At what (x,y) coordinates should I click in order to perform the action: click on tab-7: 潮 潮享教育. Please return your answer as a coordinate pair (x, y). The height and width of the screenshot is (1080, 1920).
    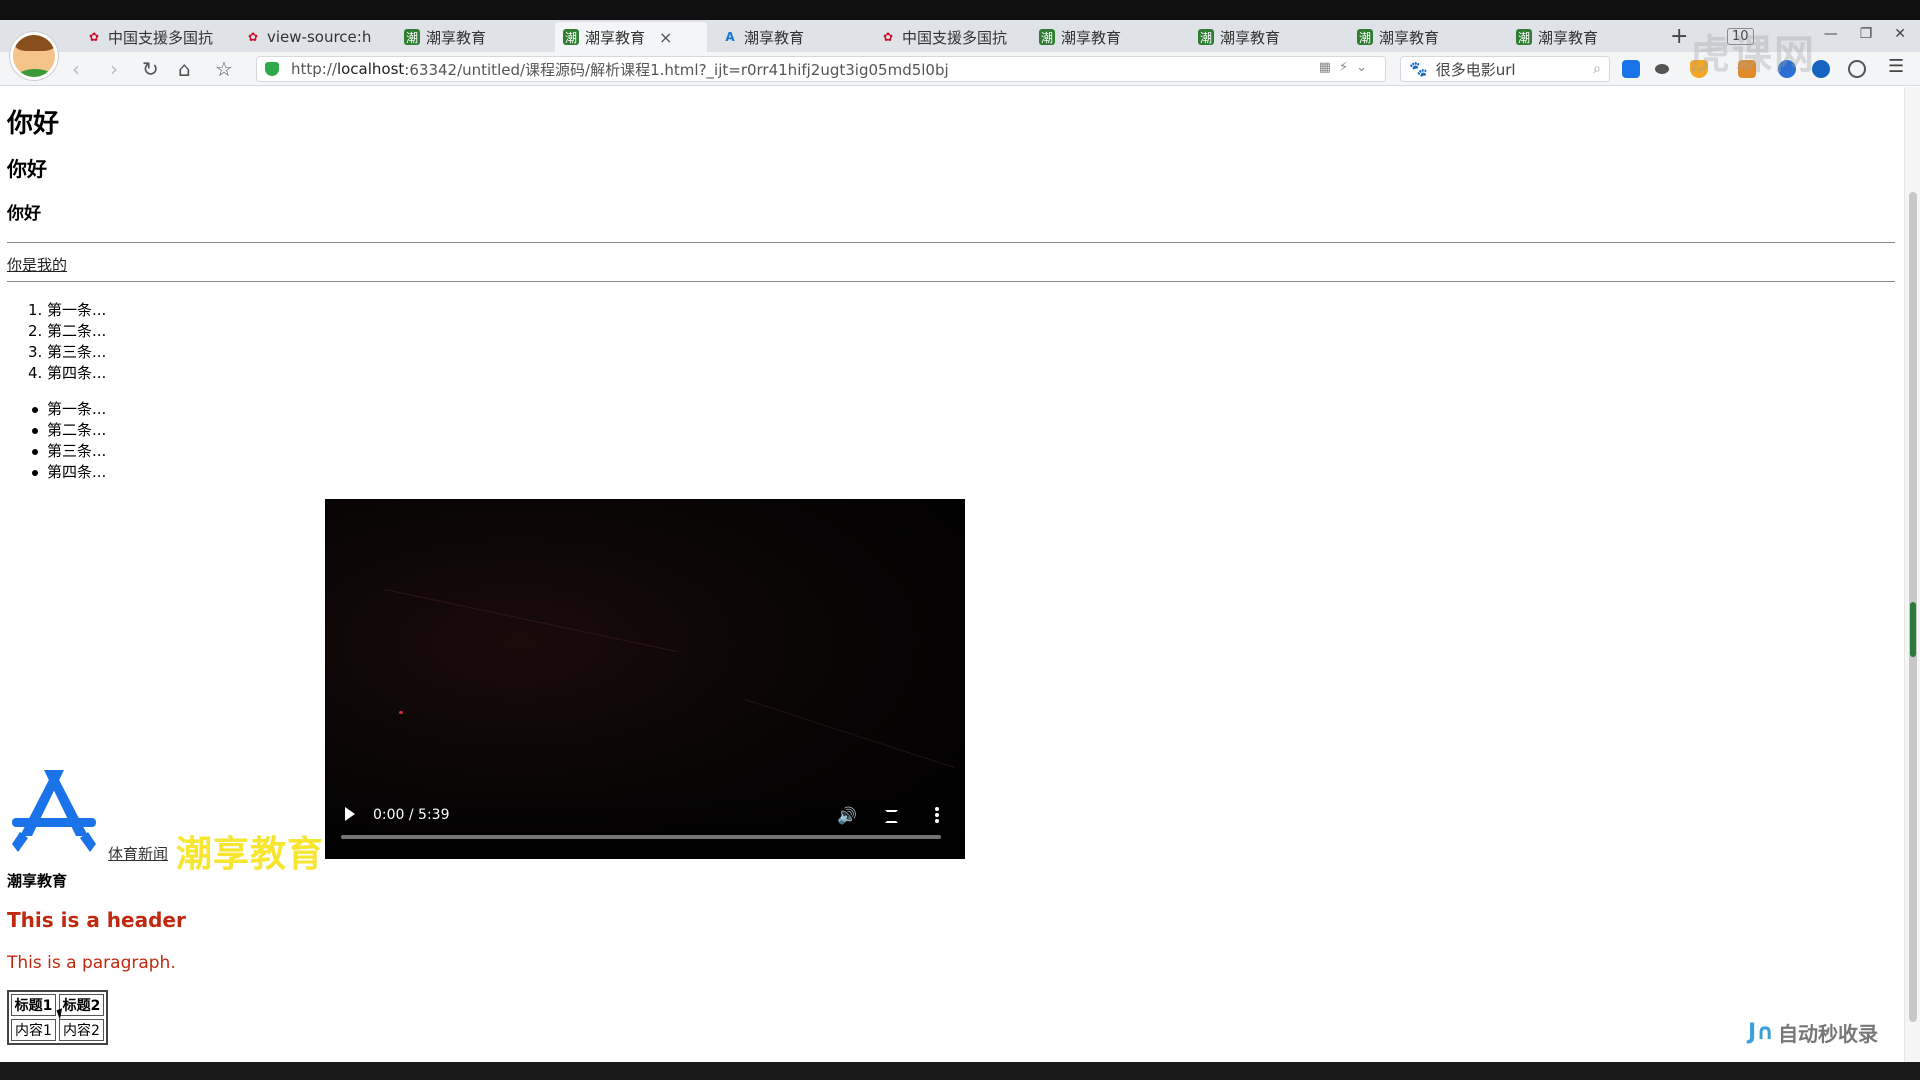
    Looking at the image, I should click on (1106, 37).